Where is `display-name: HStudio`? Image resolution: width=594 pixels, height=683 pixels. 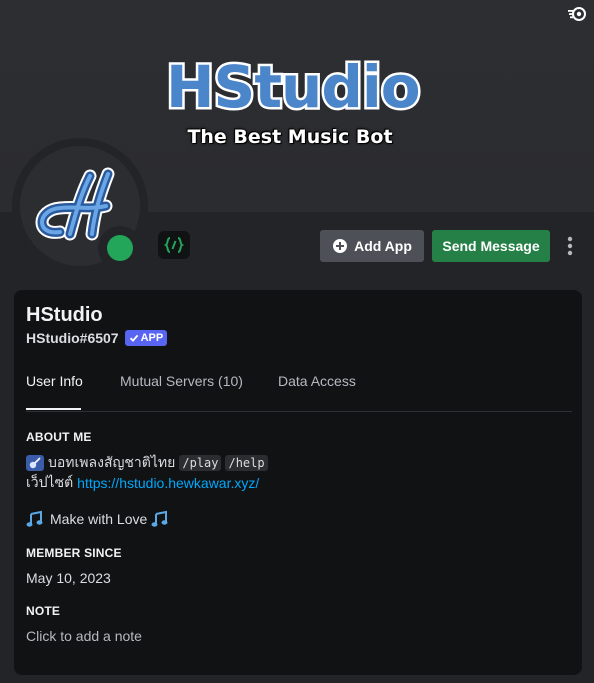 display-name: HStudio is located at coordinates (64, 315).